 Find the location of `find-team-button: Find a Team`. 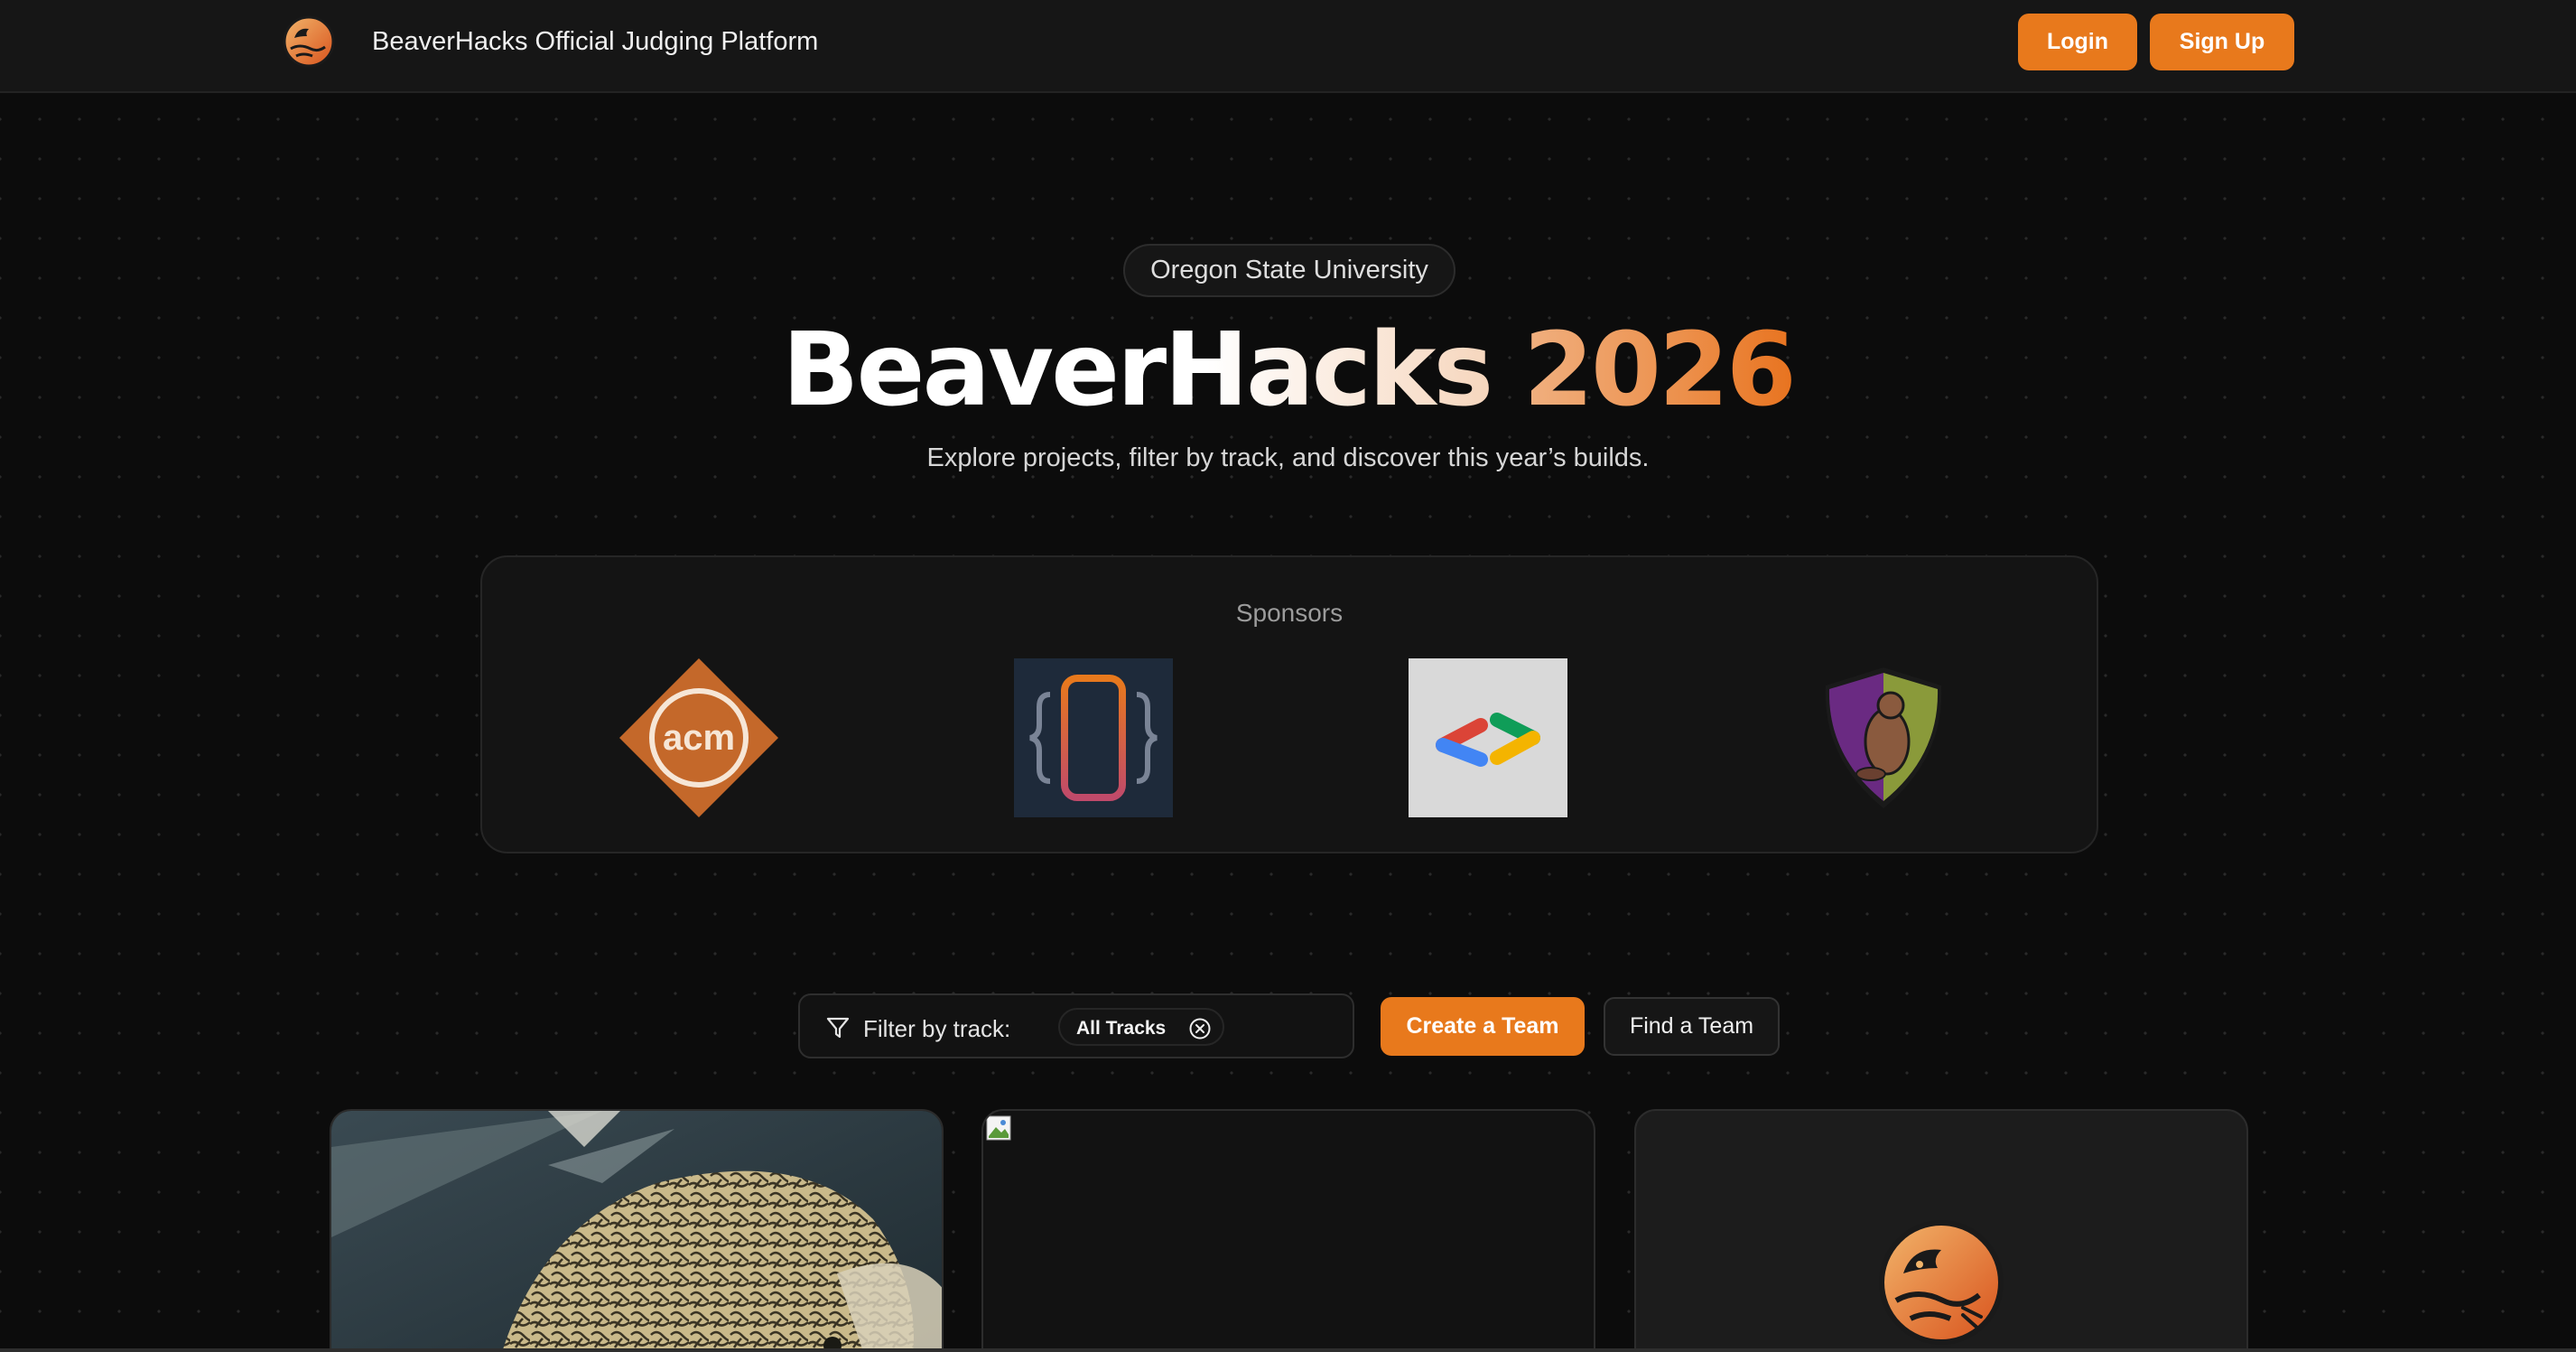

find-team-button: Find a Team is located at coordinates (1692, 1026).